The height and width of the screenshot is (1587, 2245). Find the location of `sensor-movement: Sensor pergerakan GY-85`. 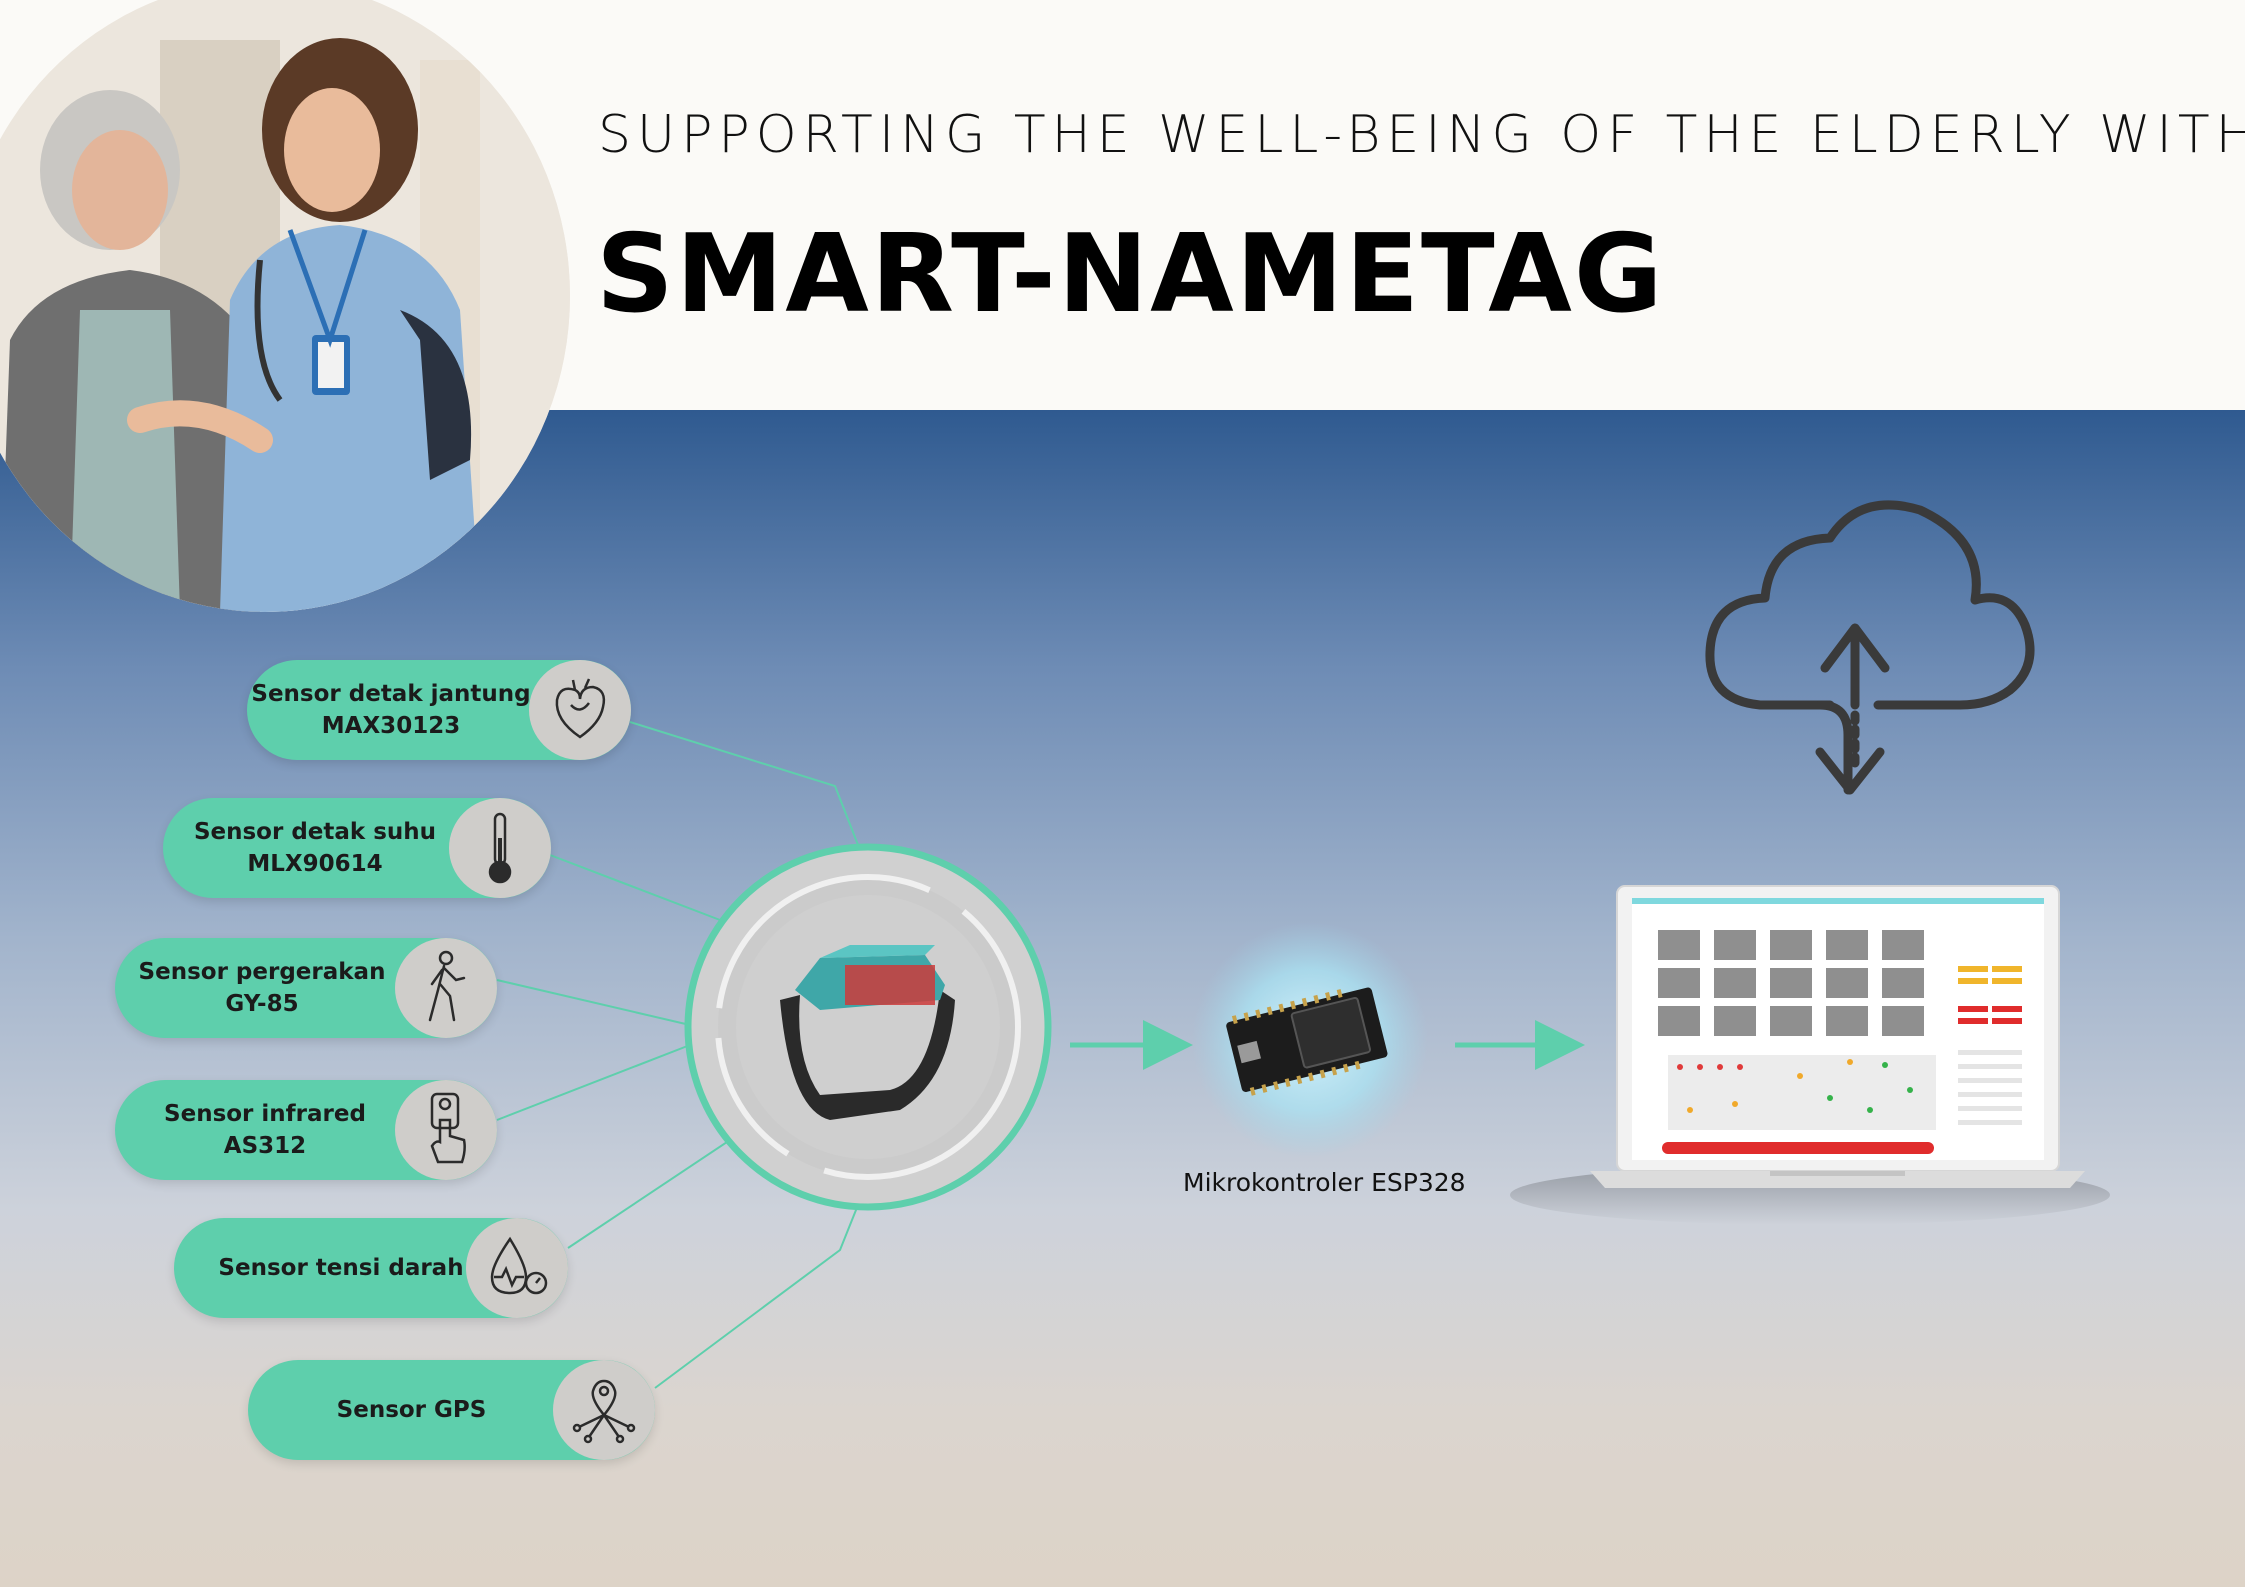

sensor-movement: Sensor pergerakan GY-85 is located at coordinates (306, 988).